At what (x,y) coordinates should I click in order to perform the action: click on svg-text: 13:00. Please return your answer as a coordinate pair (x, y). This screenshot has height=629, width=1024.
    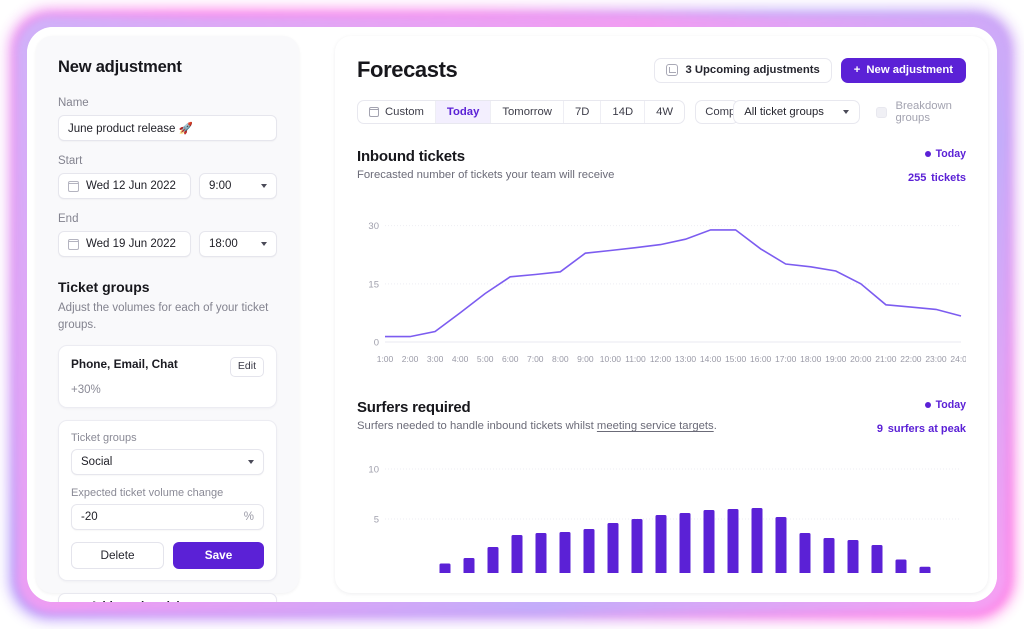
    Looking at the image, I should click on (686, 359).